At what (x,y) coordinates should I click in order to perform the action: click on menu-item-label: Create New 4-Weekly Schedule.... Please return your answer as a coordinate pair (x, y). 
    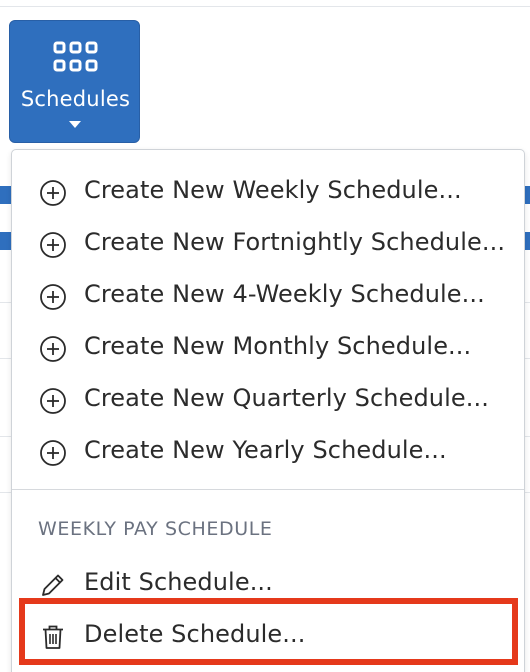
    Looking at the image, I should click on (284, 294).